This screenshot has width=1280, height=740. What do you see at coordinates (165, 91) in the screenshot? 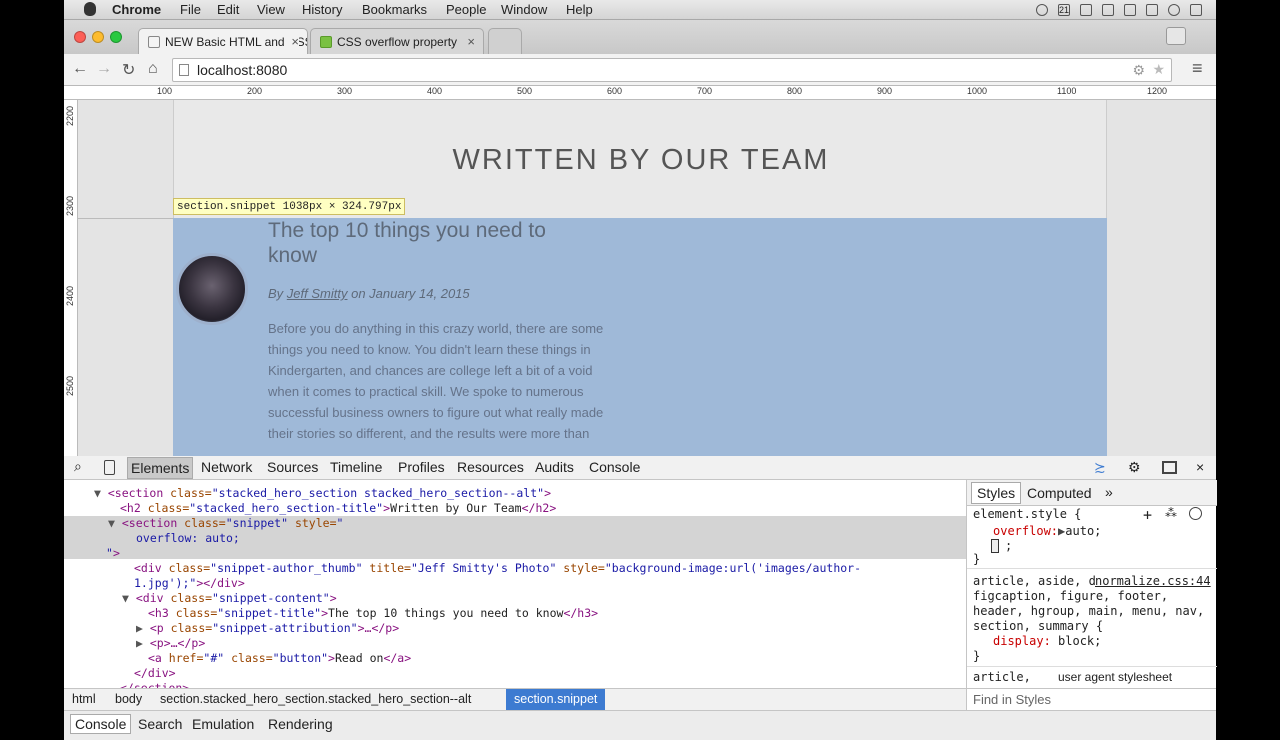
I see `ruler-label: 100` at bounding box center [165, 91].